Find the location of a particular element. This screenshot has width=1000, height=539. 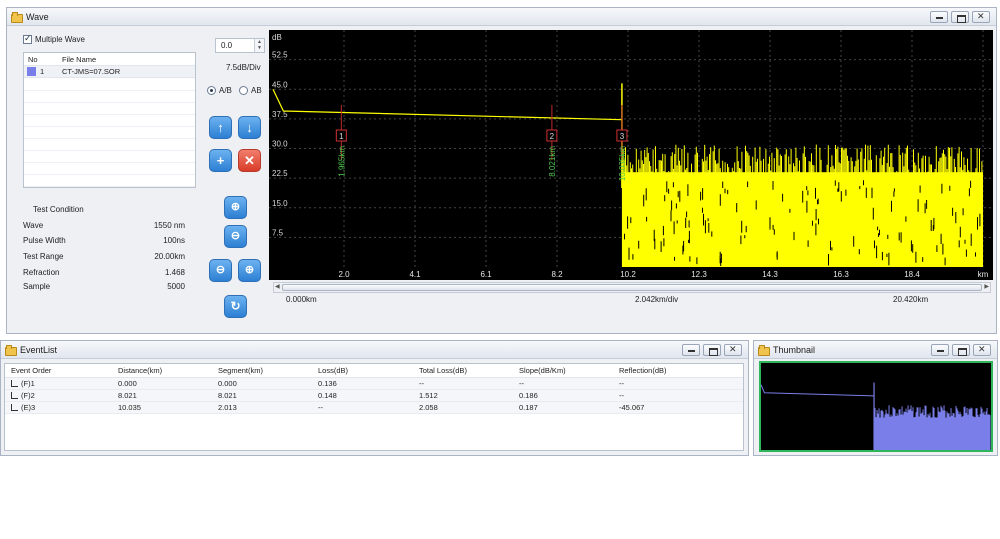

table-row: (F)2 8.021 8.021 0.148 1.512 0.186 -- is located at coordinates (374, 396).